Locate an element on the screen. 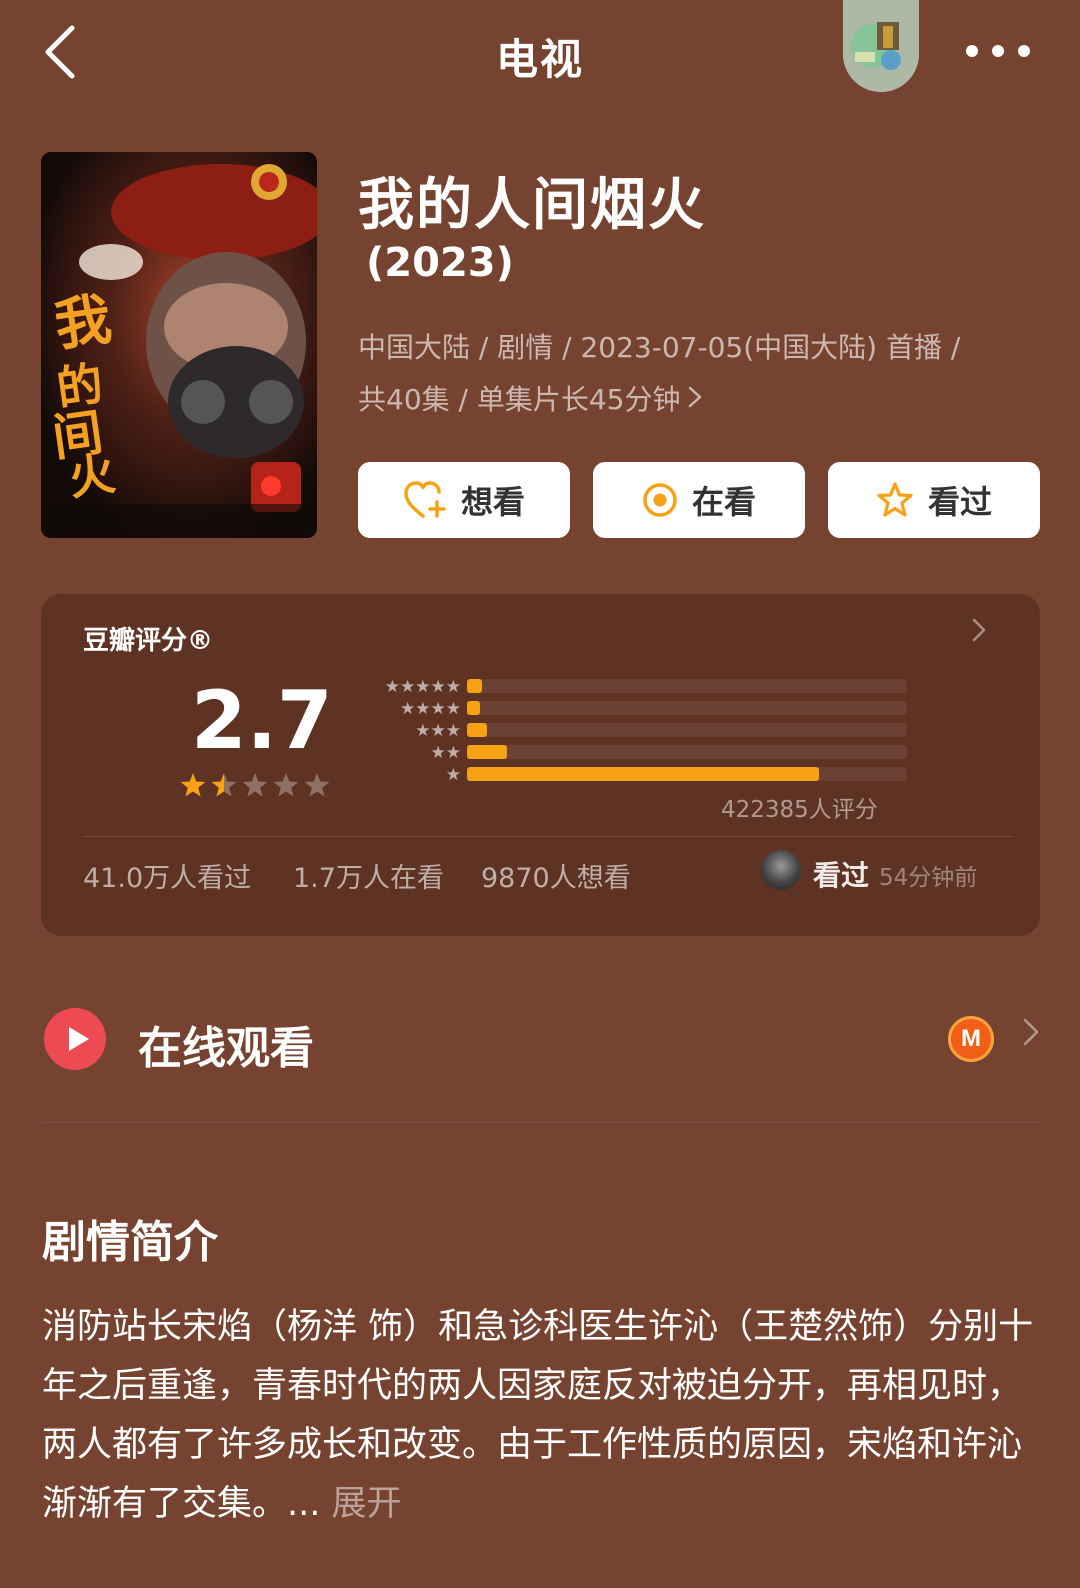  friend-avatar is located at coordinates (781, 870).